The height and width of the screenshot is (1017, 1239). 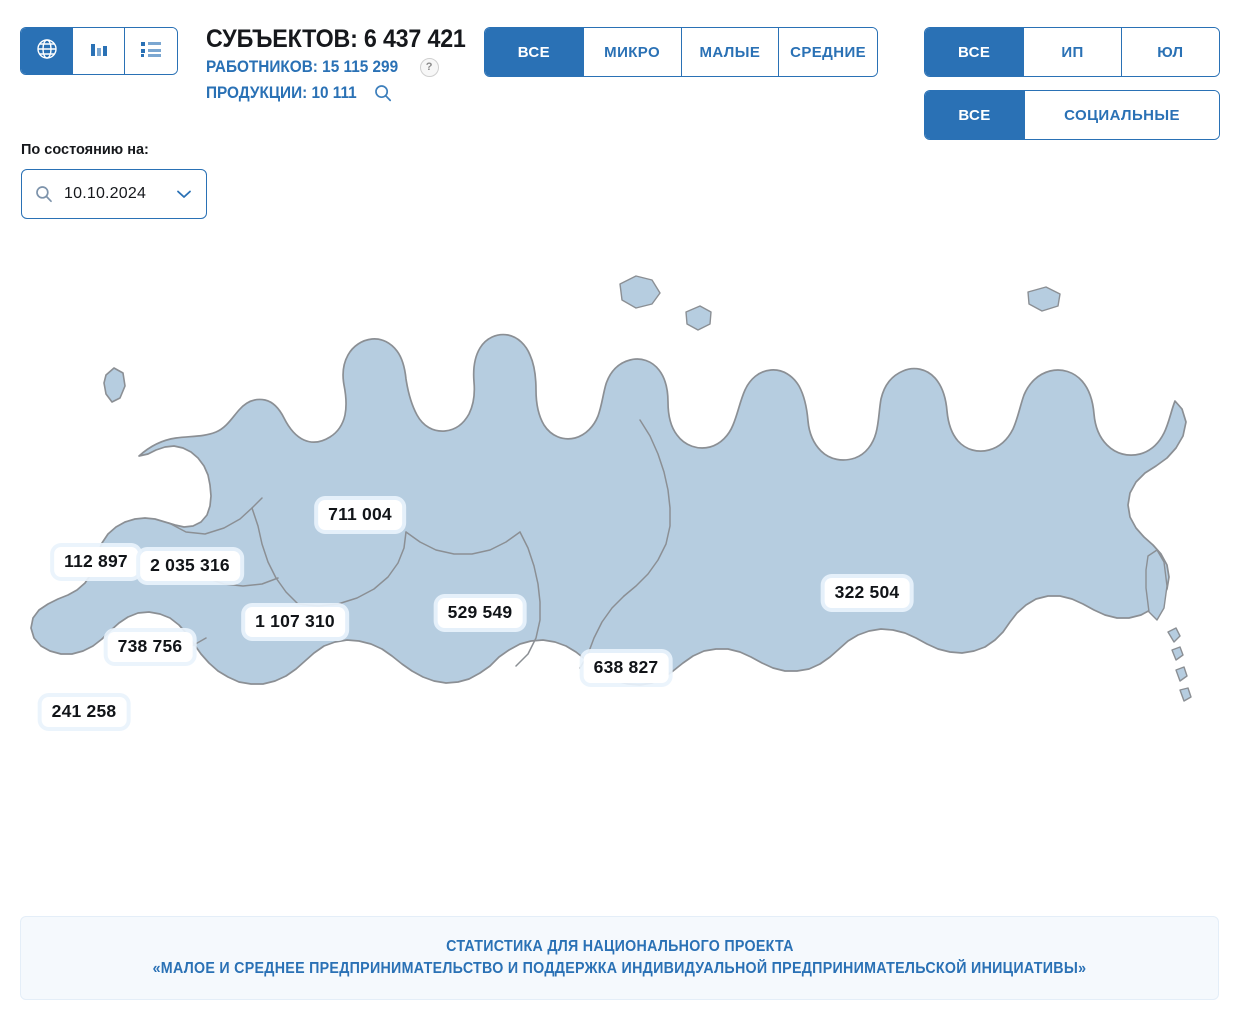 I want to click on map-label-kaliningrad: 112 897, so click(x=96, y=562).